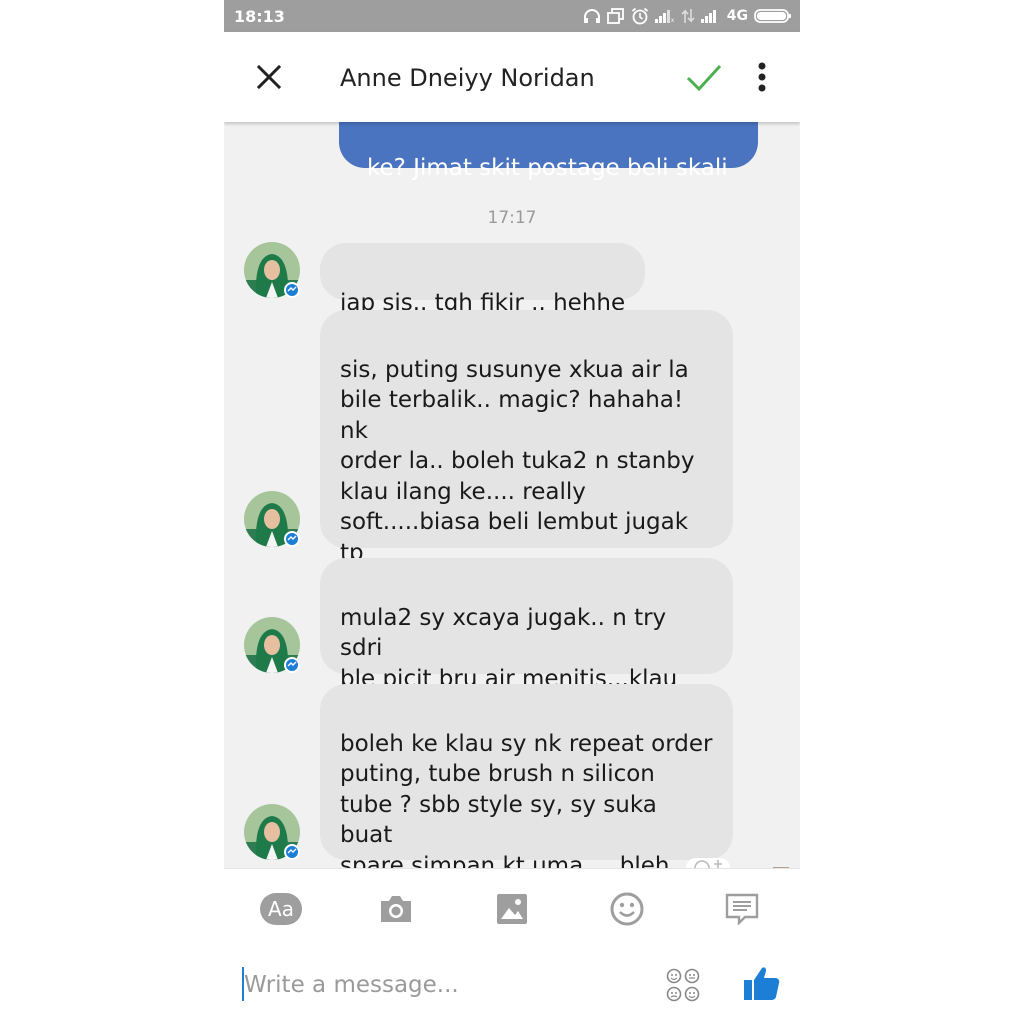  I want to click on thumbs-up-icon, so click(762, 983).